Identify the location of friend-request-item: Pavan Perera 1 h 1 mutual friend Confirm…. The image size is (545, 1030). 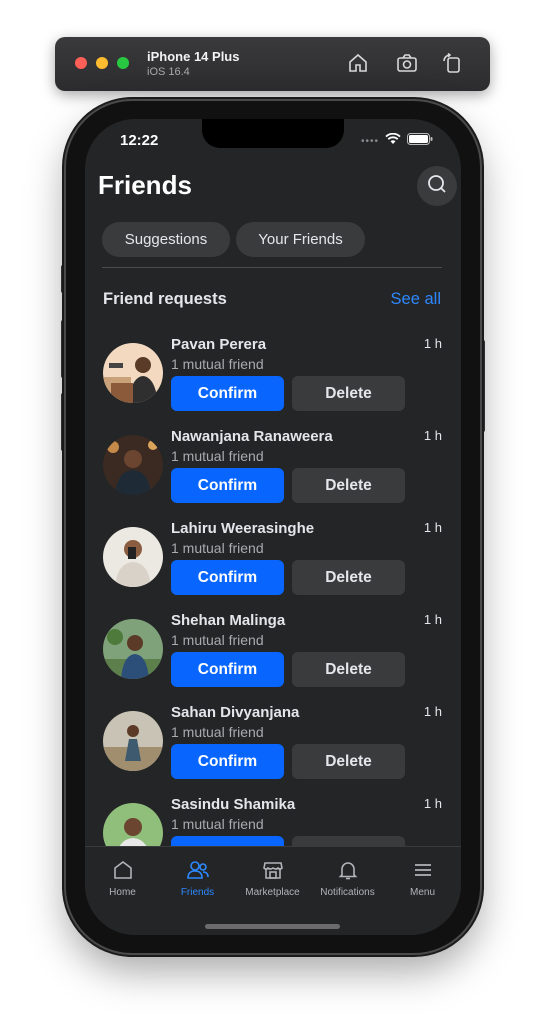
(273, 382).